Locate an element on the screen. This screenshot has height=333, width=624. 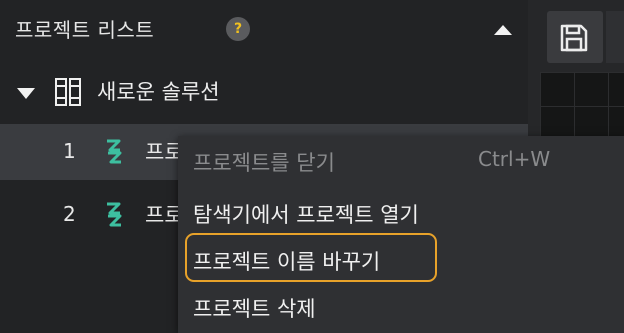
panel-title: 프로젝트 리스트 is located at coordinates (85, 30).